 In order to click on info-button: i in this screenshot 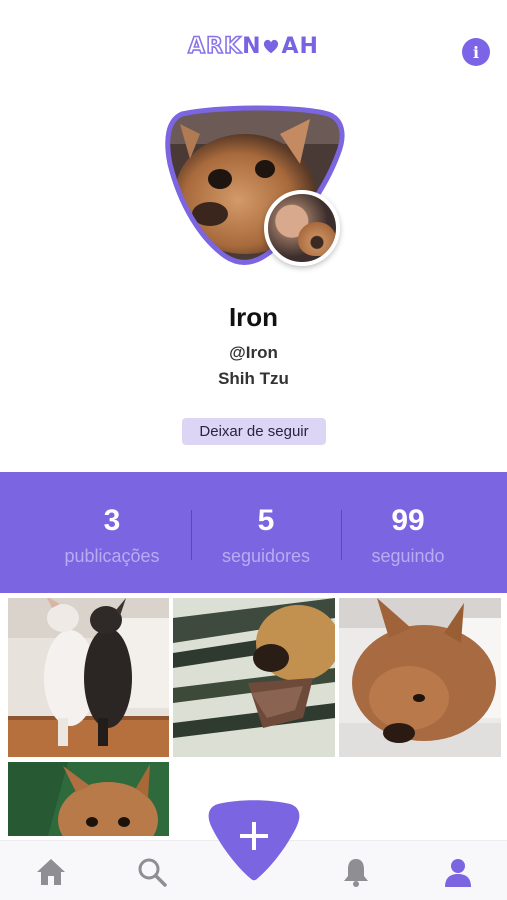, I will do `click(476, 52)`.